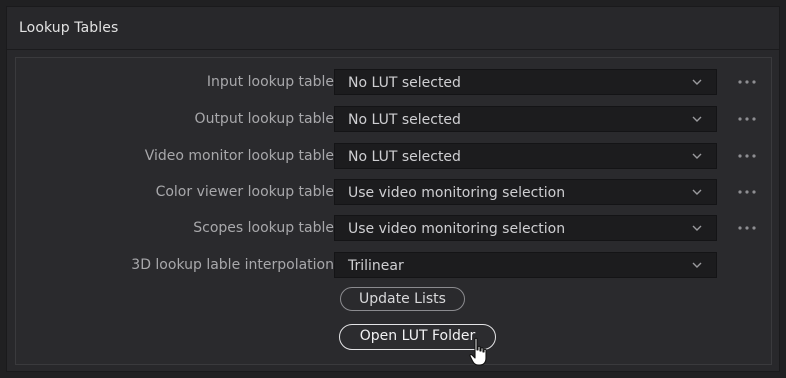 This screenshot has width=786, height=378. I want to click on color-viewer-lut-label: Color viewer lookup table, so click(244, 192).